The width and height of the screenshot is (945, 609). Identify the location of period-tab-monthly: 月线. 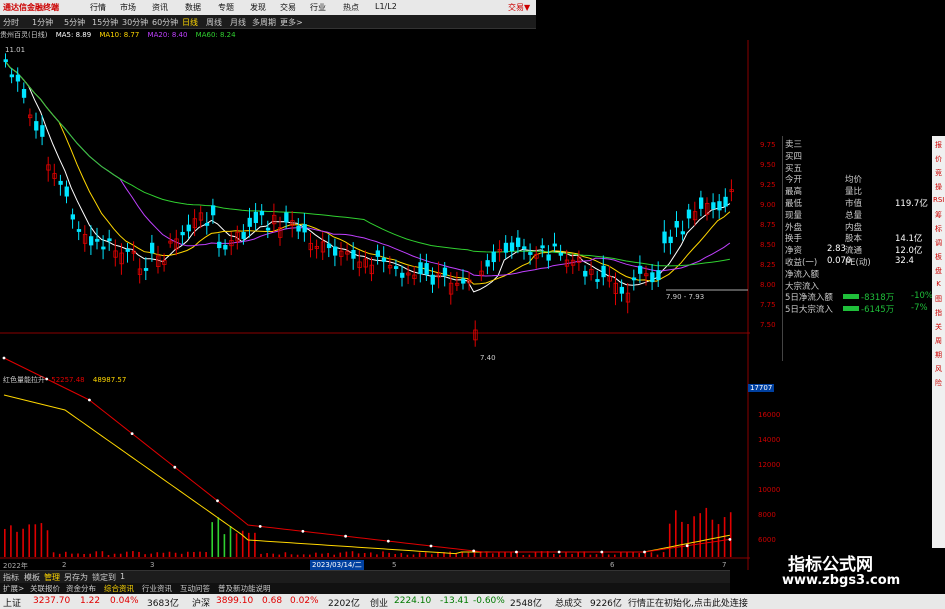
(238, 22).